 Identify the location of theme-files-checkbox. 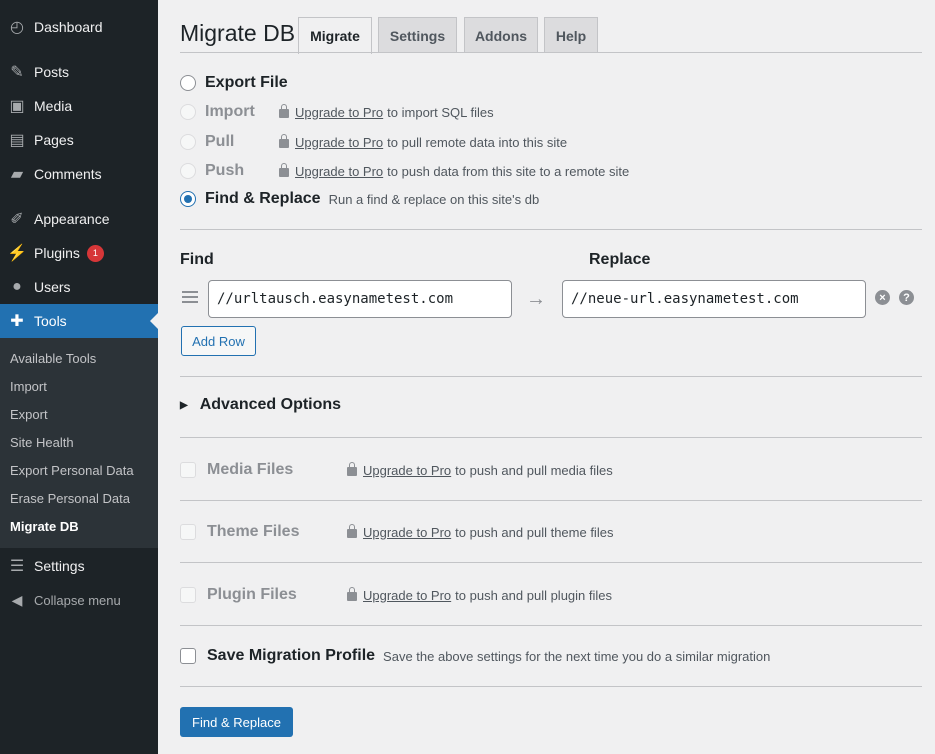
(188, 532).